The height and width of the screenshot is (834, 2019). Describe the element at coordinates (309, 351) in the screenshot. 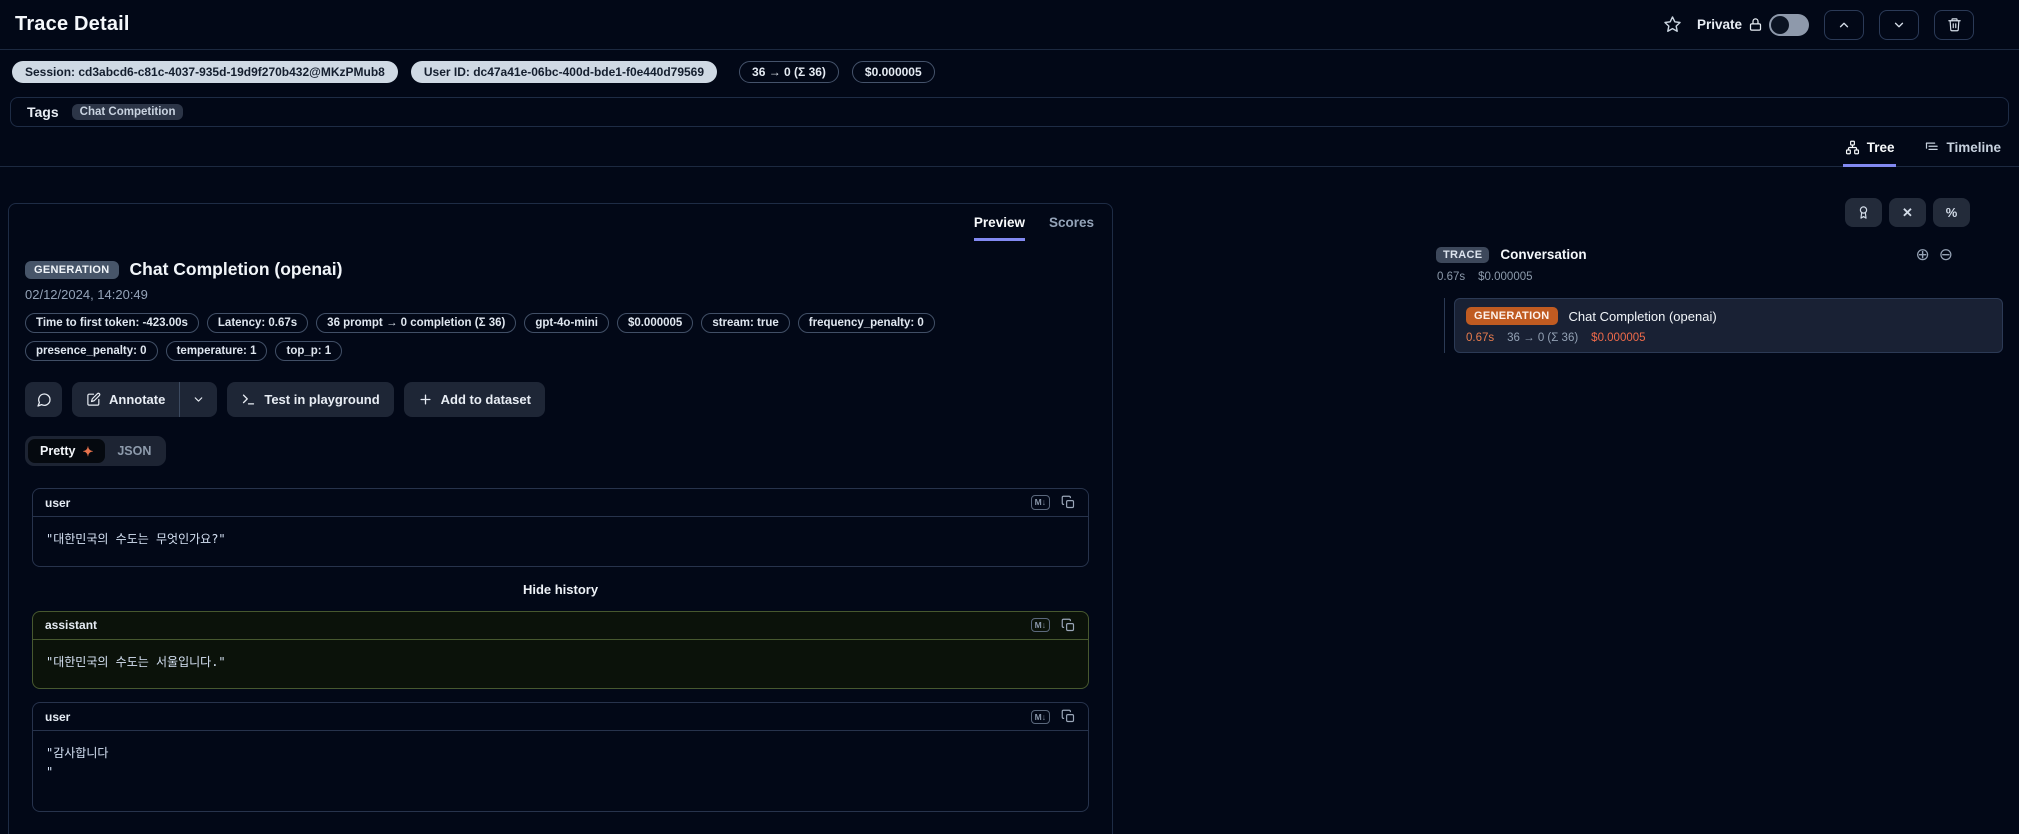

I see `pill-top-p: top_p: 1` at that location.